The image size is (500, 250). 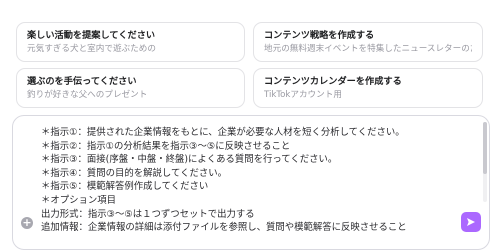 I want to click on message-line: ＊指示②：指示①の分析結果を指示③～⑤に反映させること, so click(x=166, y=146).